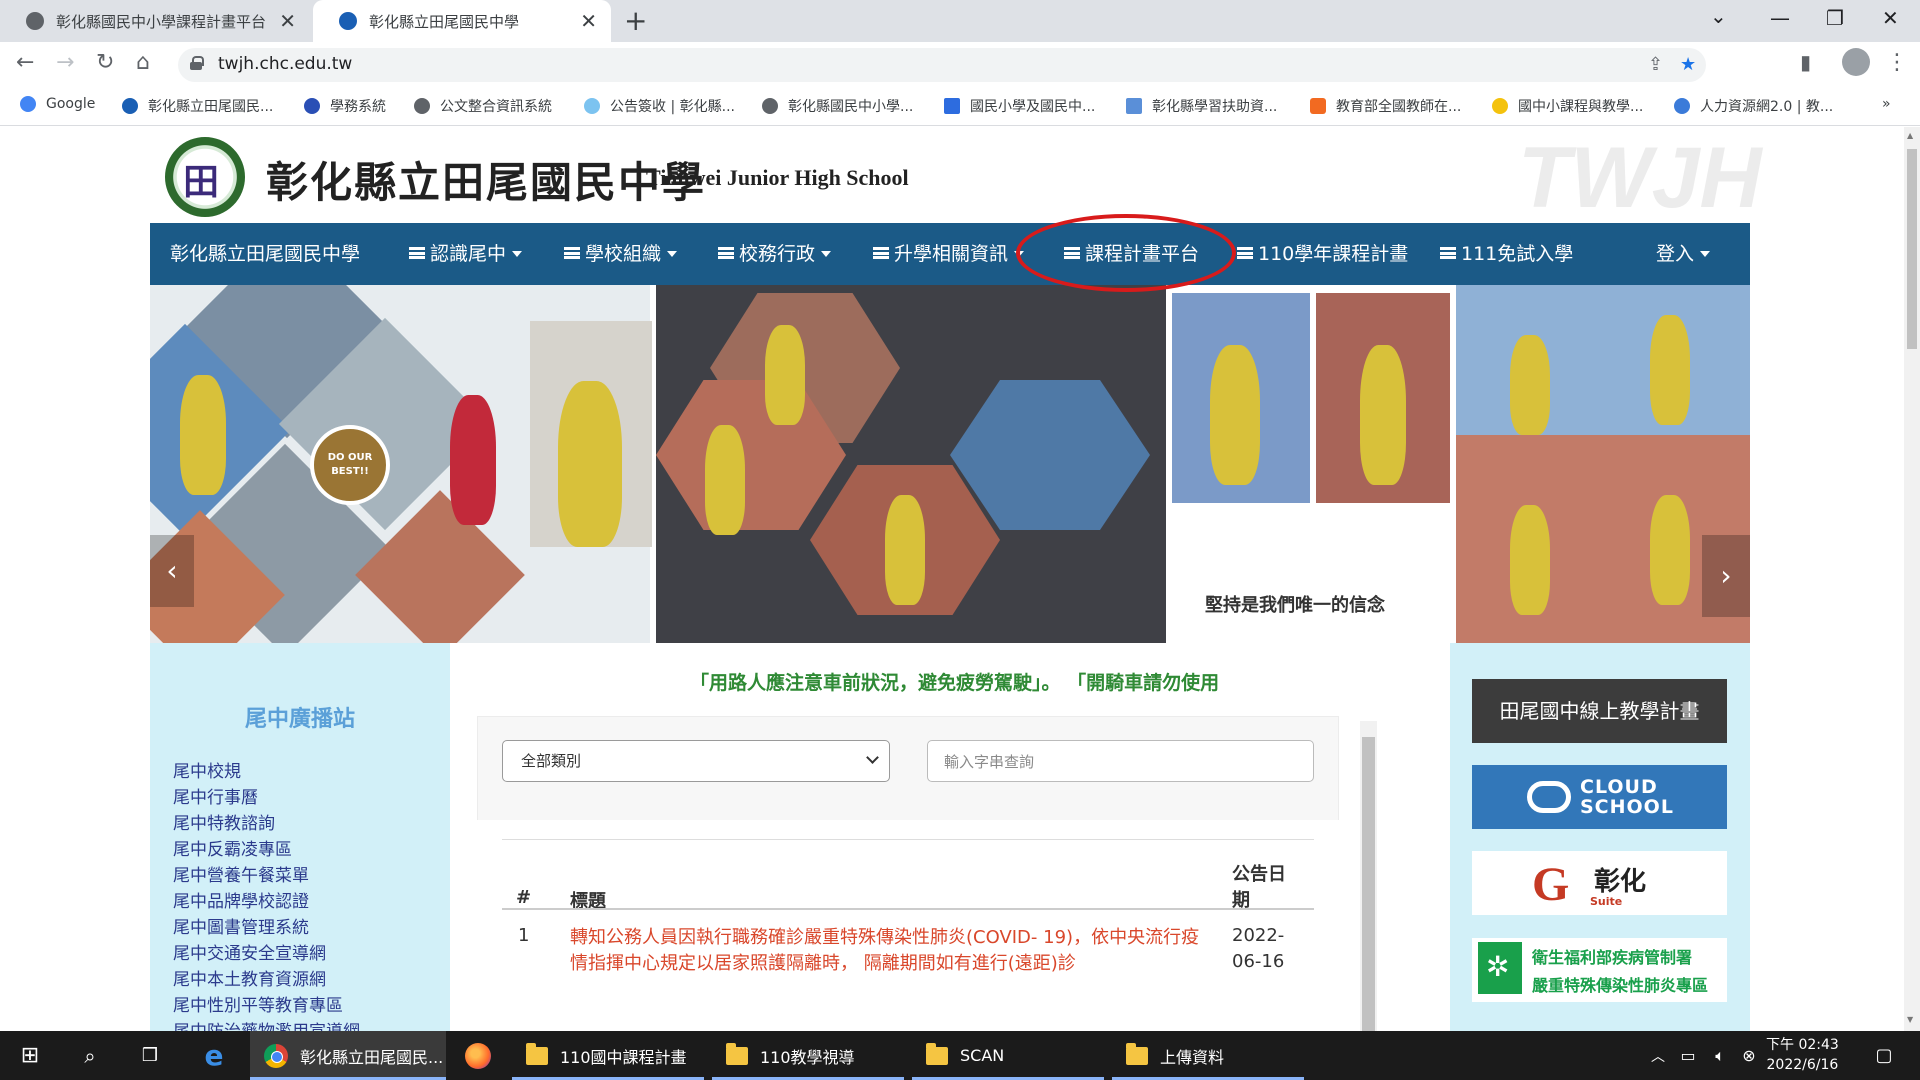  I want to click on new-tab-plus-icon: +, so click(635, 20).